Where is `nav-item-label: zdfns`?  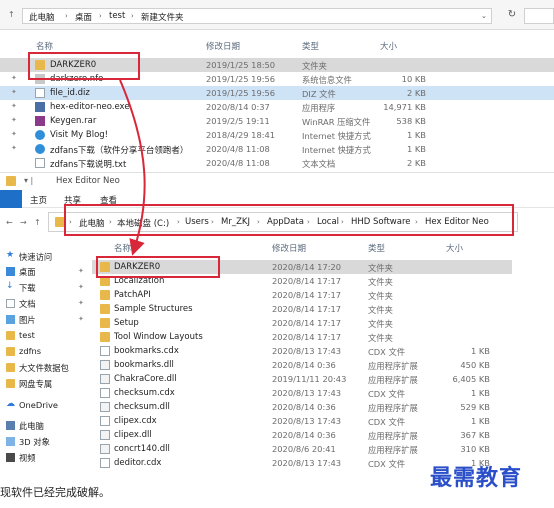 nav-item-label: zdfns is located at coordinates (30, 351).